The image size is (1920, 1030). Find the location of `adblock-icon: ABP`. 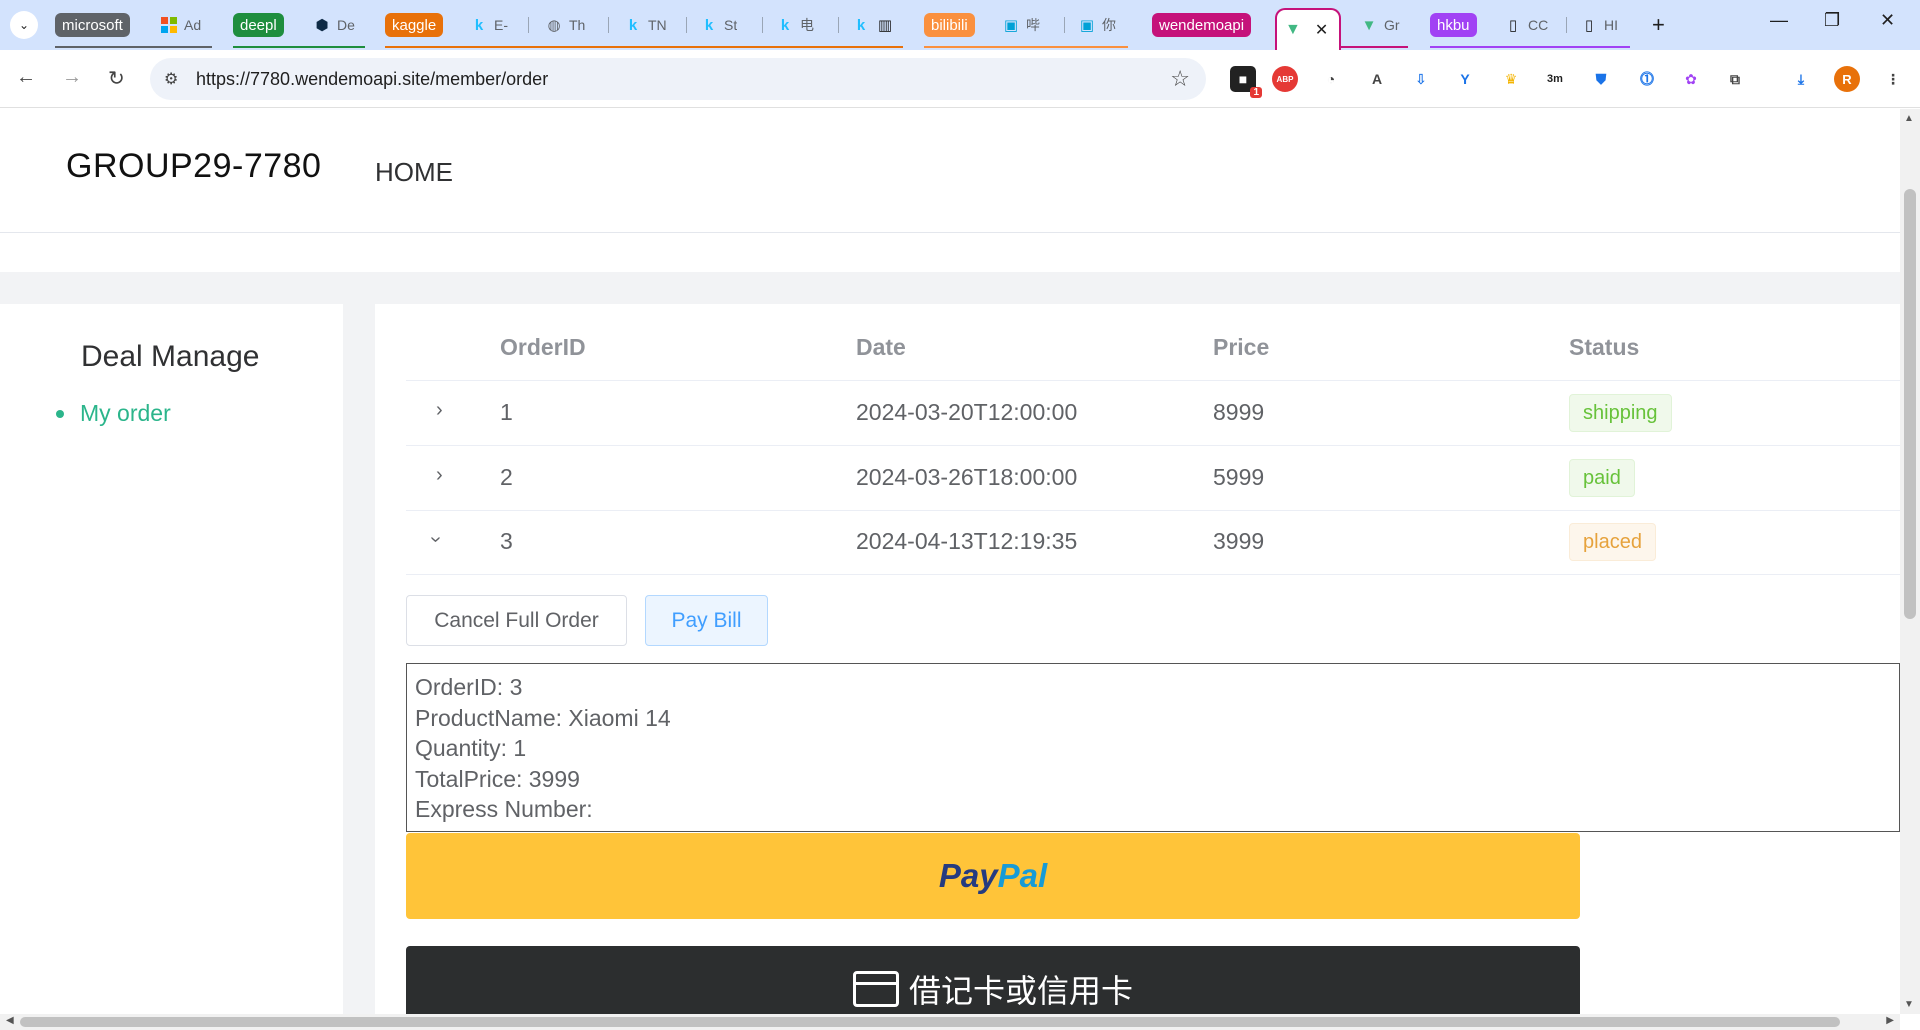

adblock-icon: ABP is located at coordinates (1285, 79).